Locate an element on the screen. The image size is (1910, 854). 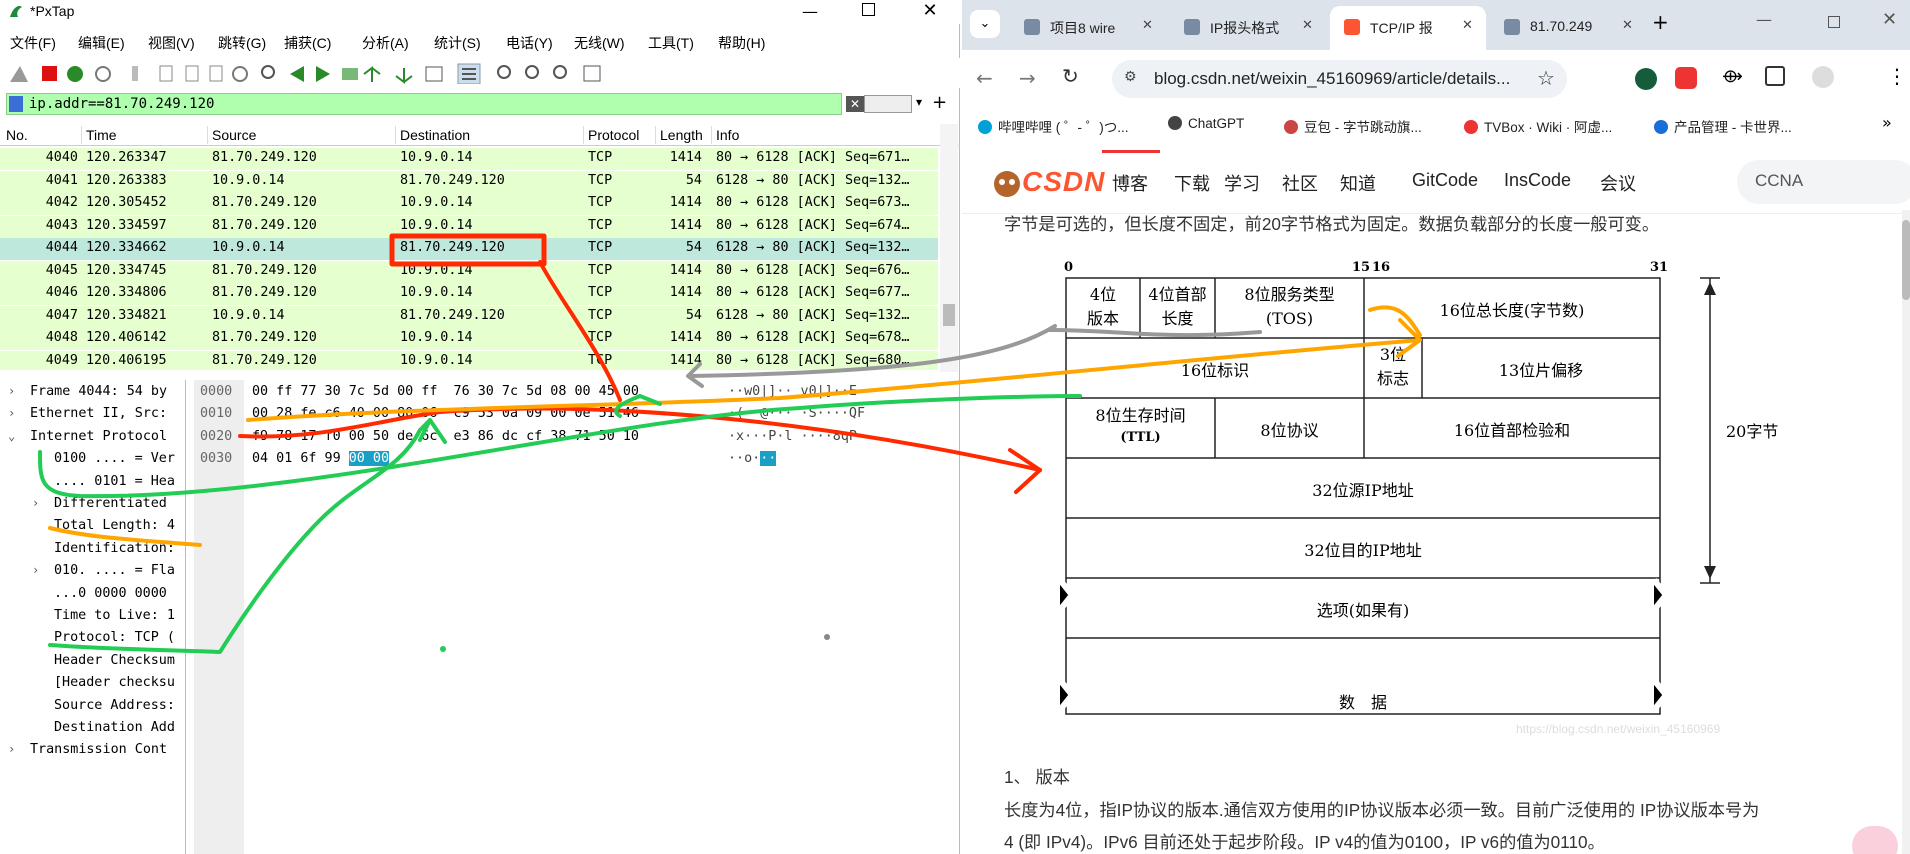
csdn-nav-link: 博客 is located at coordinates (1130, 183).